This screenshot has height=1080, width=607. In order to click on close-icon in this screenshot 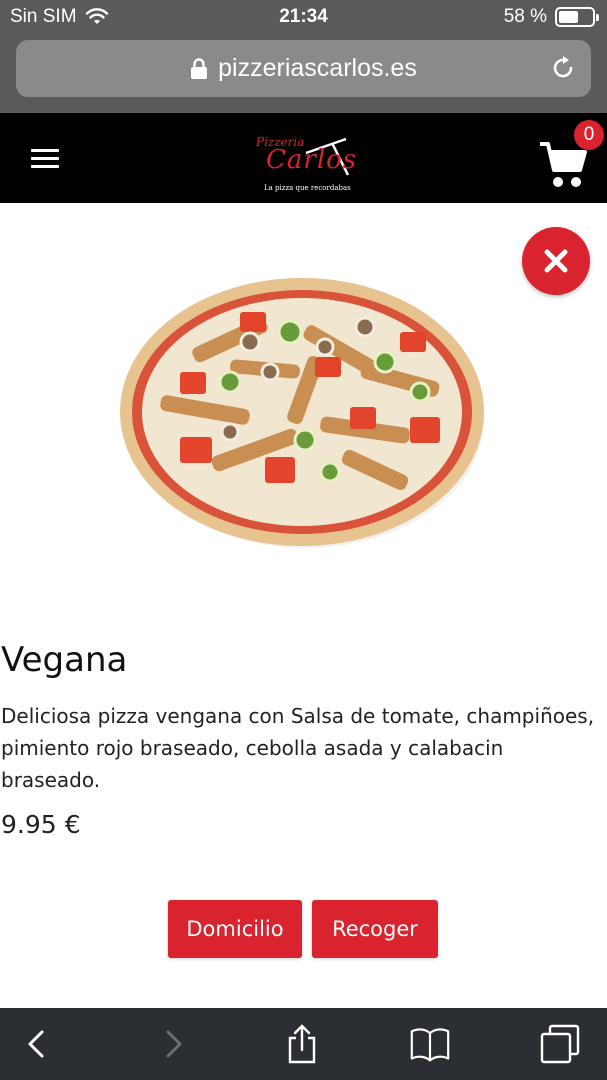, I will do `click(556, 261)`.